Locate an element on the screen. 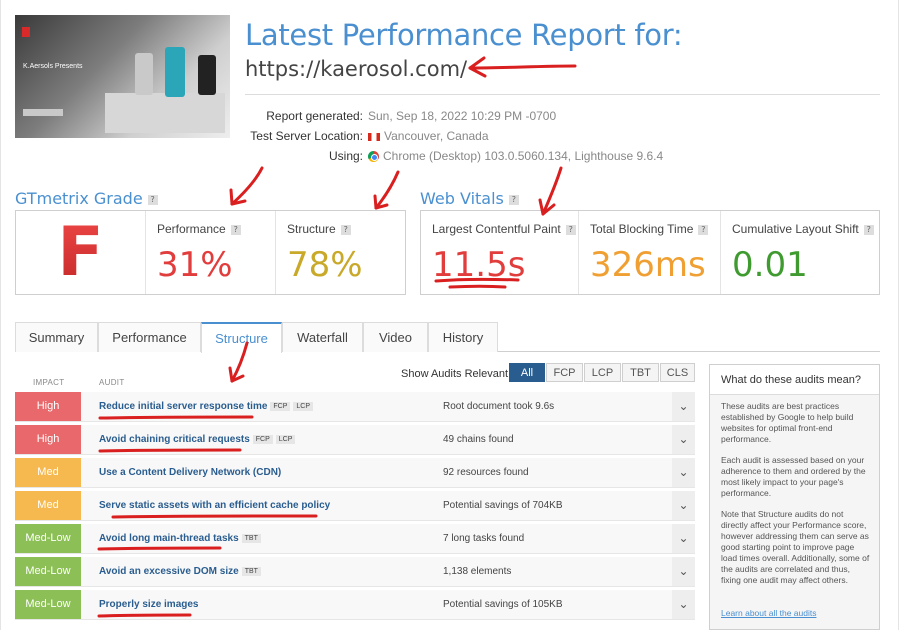 This screenshot has height=630, width=899. meta-key: Using: is located at coordinates (345, 156).